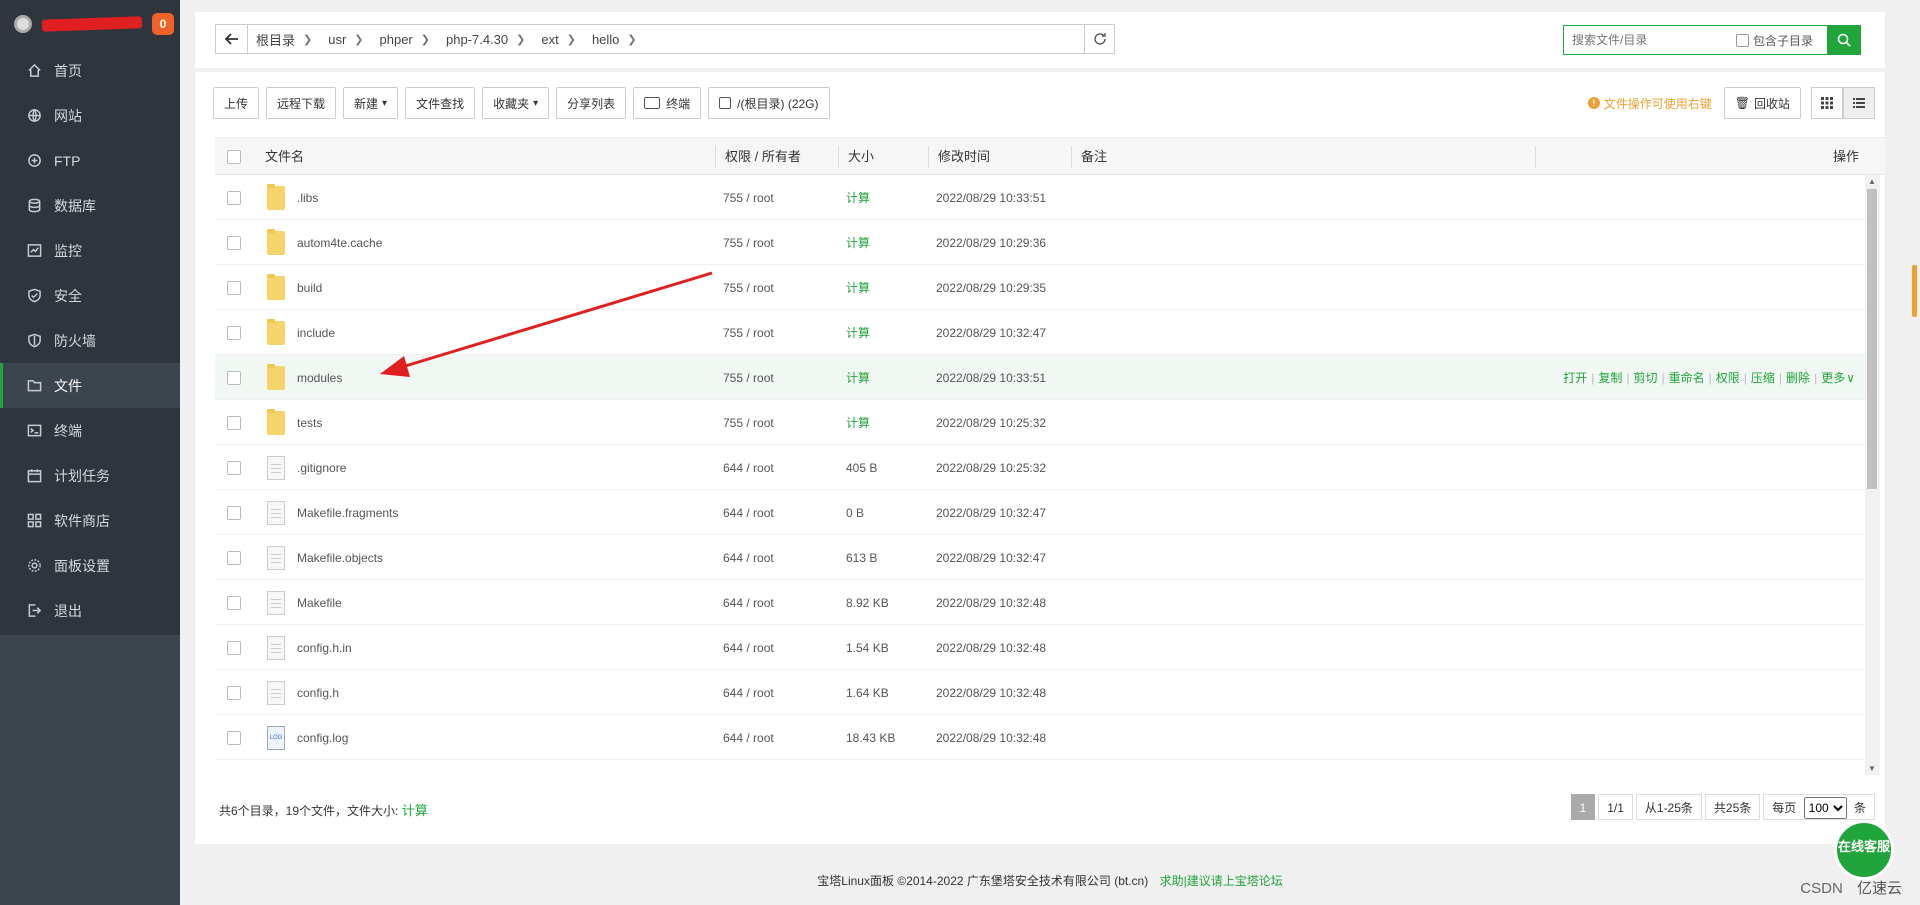 The image size is (1920, 905). Describe the element at coordinates (1645, 377) in the screenshot. I see `row-action-2: 剪切` at that location.